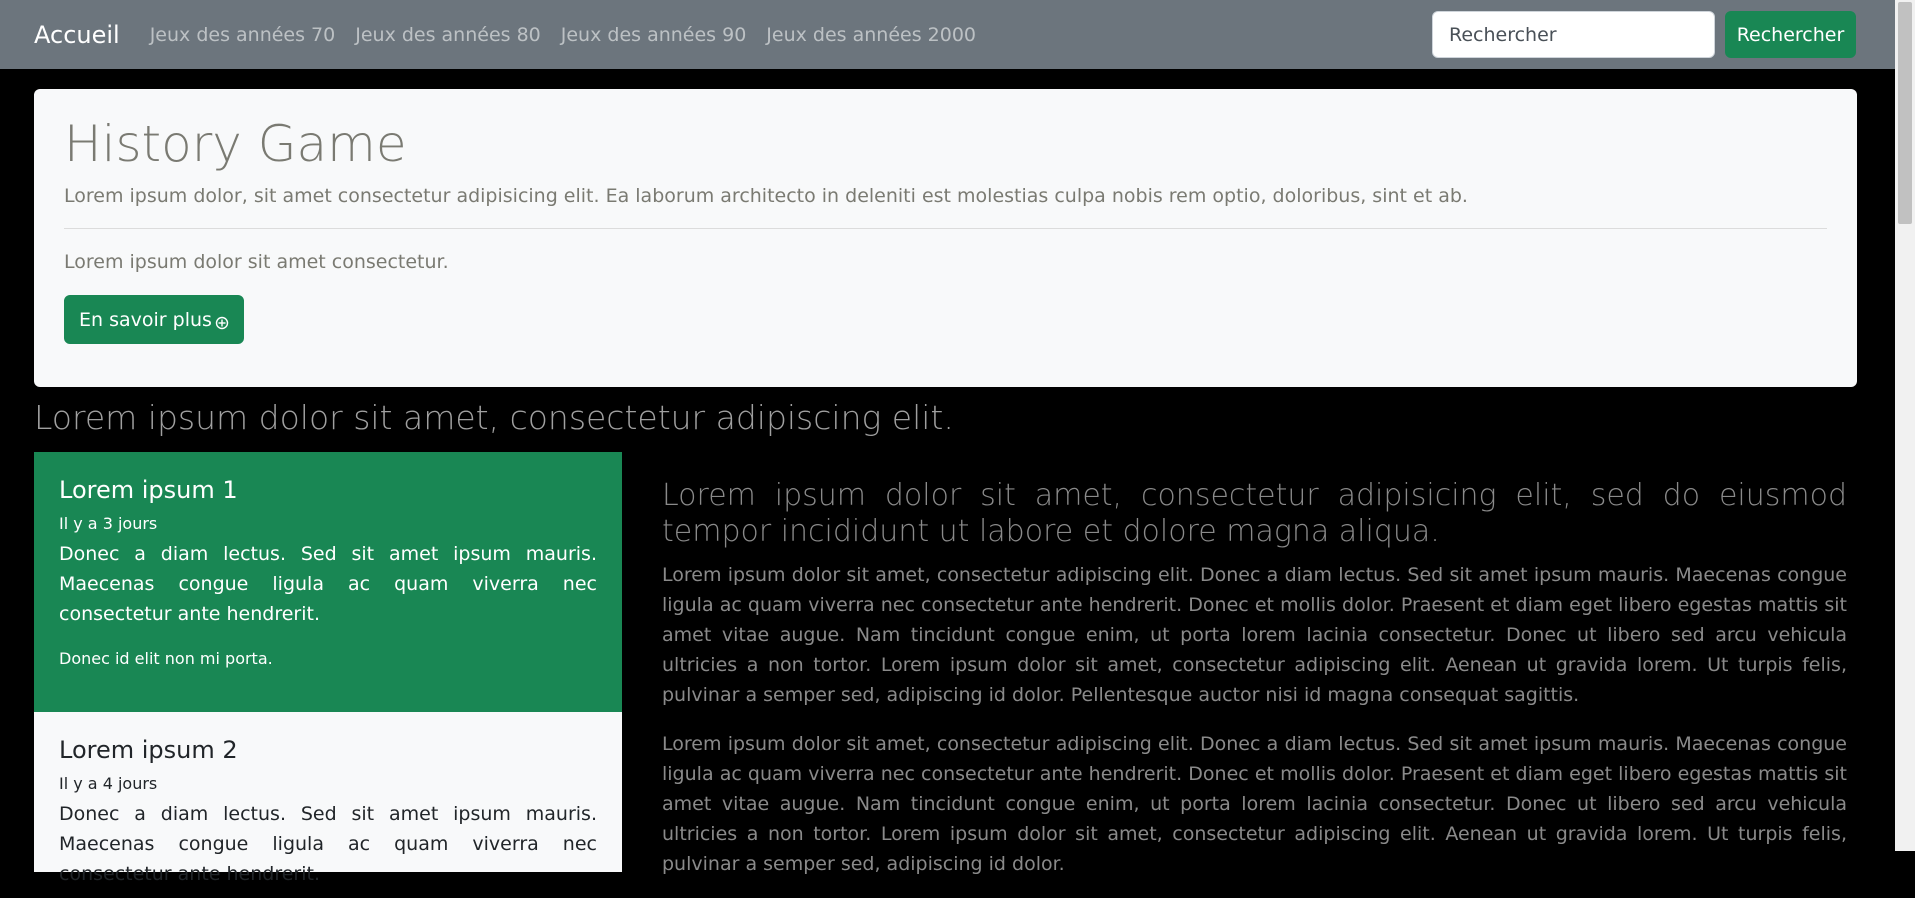 The width and height of the screenshot is (1915, 898). What do you see at coordinates (448, 35) in the screenshot?
I see `nav-link-80s: Jeux des années 80` at bounding box center [448, 35].